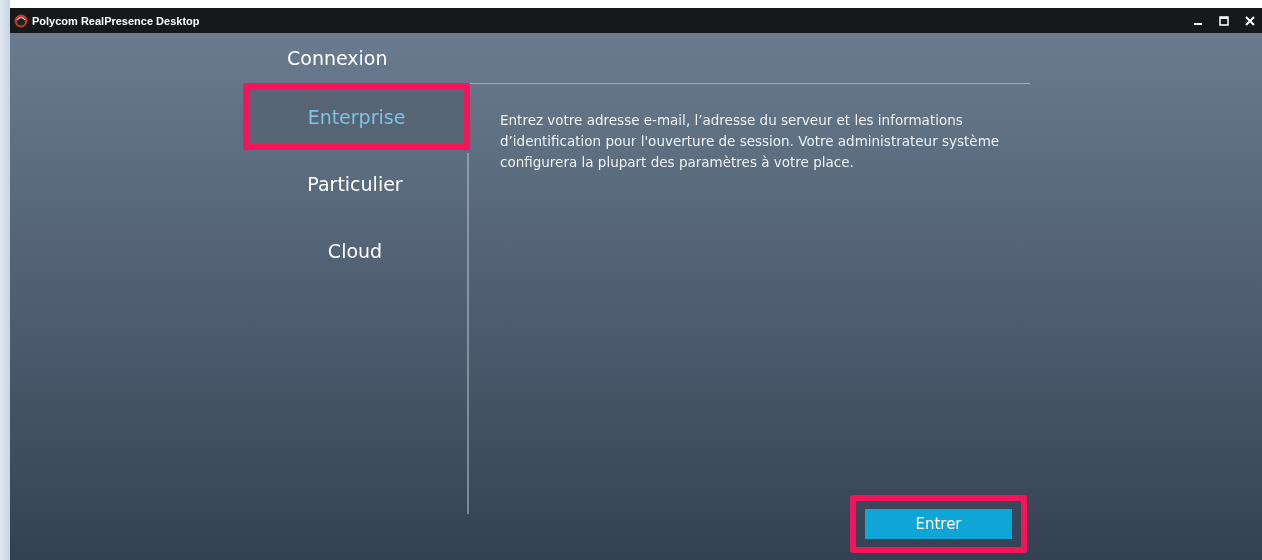 This screenshot has width=1262, height=560. Describe the element at coordinates (355, 250) in the screenshot. I see `nav-tab: Cloud` at that location.